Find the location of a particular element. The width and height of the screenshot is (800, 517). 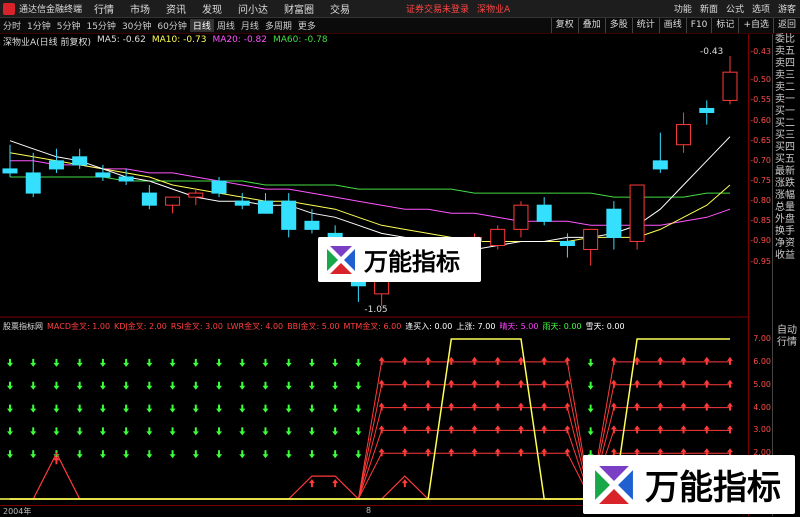

login-warning: 证券交易未登录 is located at coordinates (437, 8).